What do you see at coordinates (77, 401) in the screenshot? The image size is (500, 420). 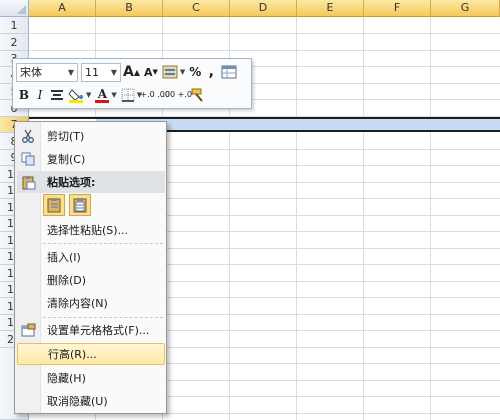 I see `menu-item-label: 取消隐藏(U)` at bounding box center [77, 401].